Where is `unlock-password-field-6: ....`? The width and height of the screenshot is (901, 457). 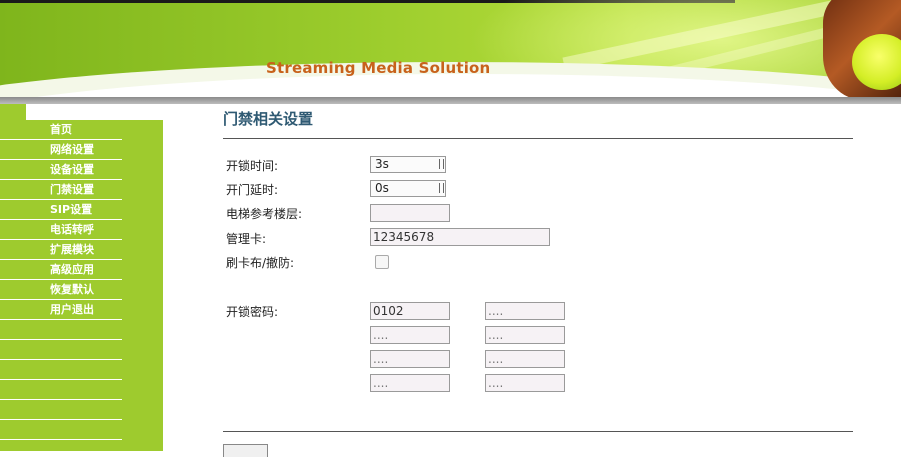 unlock-password-field-6: .... is located at coordinates (525, 359).